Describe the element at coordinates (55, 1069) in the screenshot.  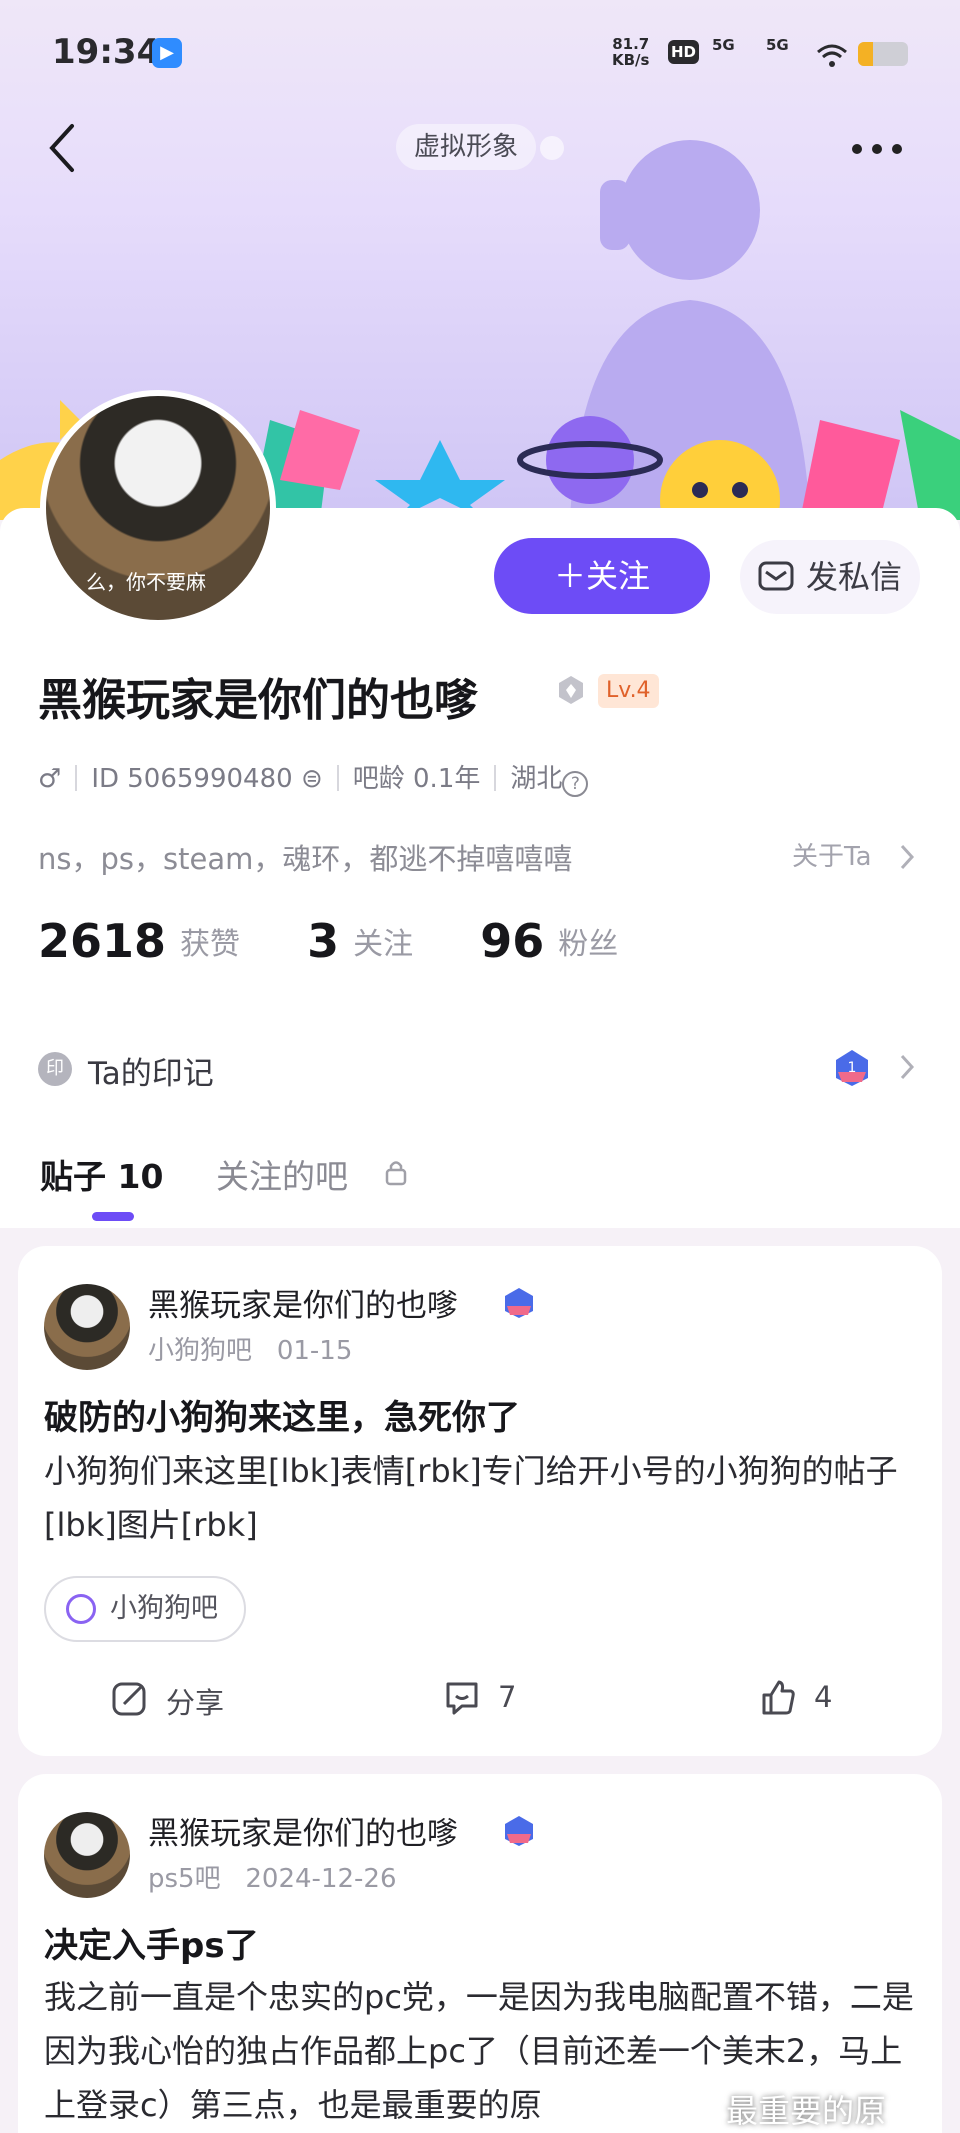
I see `seal-icon: 印` at that location.